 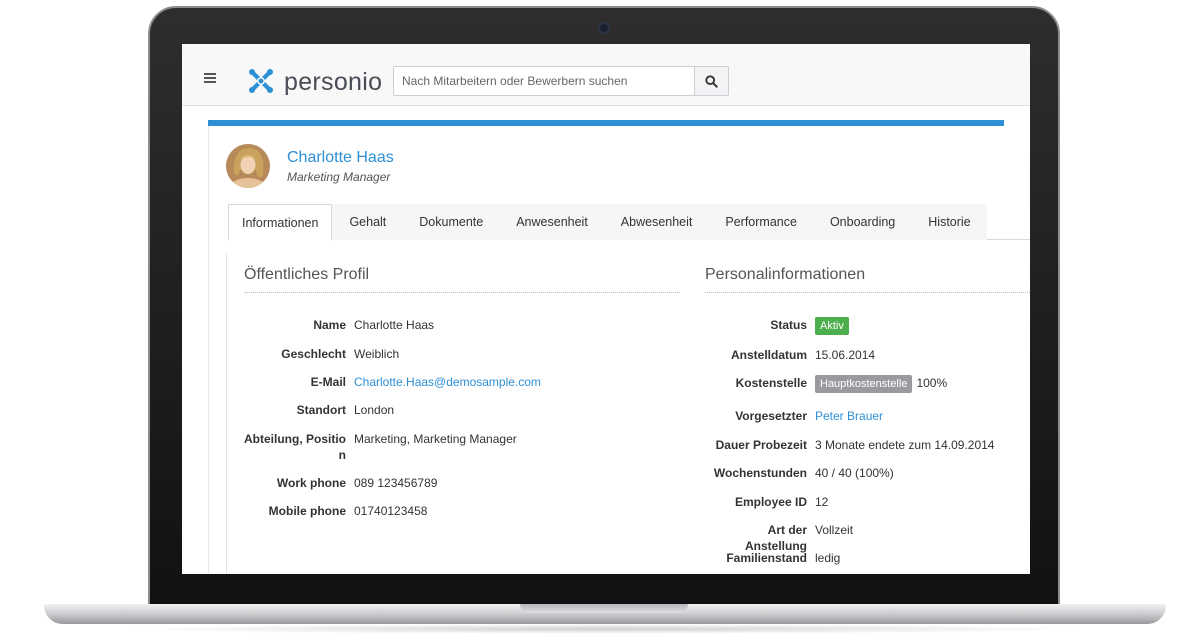 I want to click on field-label: Anstelldatum, so click(x=768, y=355).